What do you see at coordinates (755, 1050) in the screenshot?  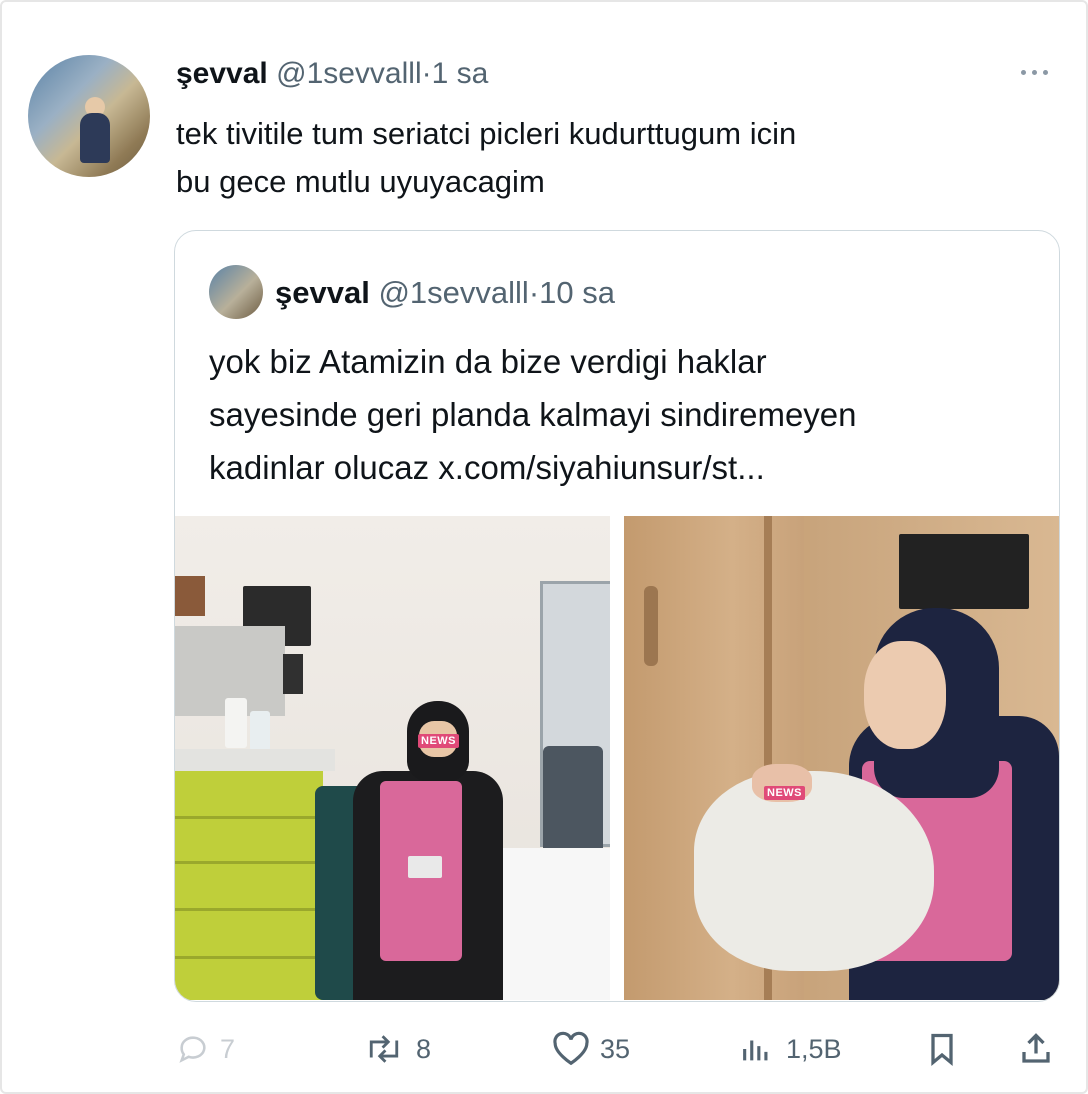 I see `views-icon` at bounding box center [755, 1050].